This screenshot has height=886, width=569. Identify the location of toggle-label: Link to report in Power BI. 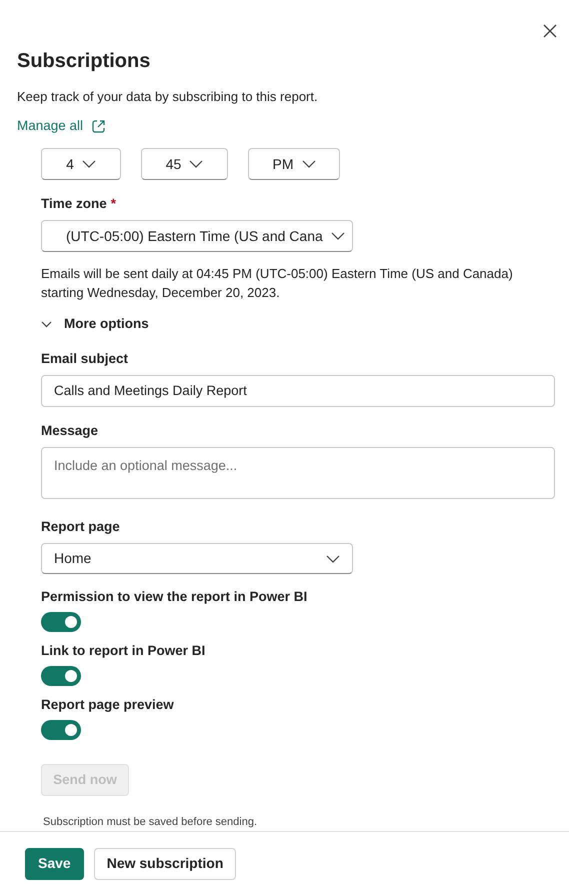
(123, 651).